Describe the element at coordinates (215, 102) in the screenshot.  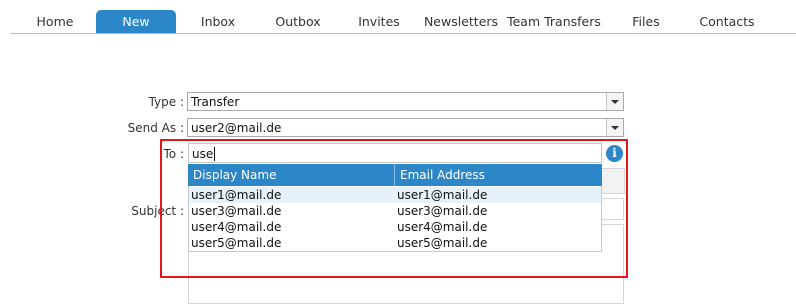
I see `type-value: Transfer` at that location.